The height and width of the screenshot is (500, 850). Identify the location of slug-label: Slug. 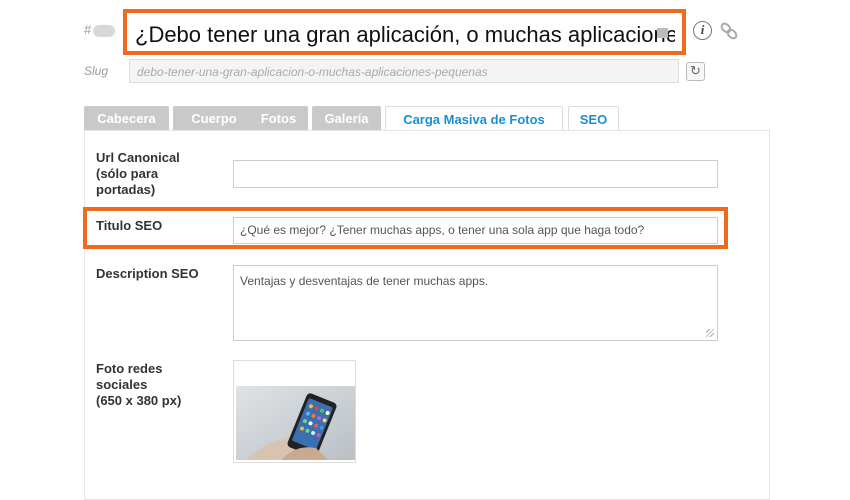
(96, 71).